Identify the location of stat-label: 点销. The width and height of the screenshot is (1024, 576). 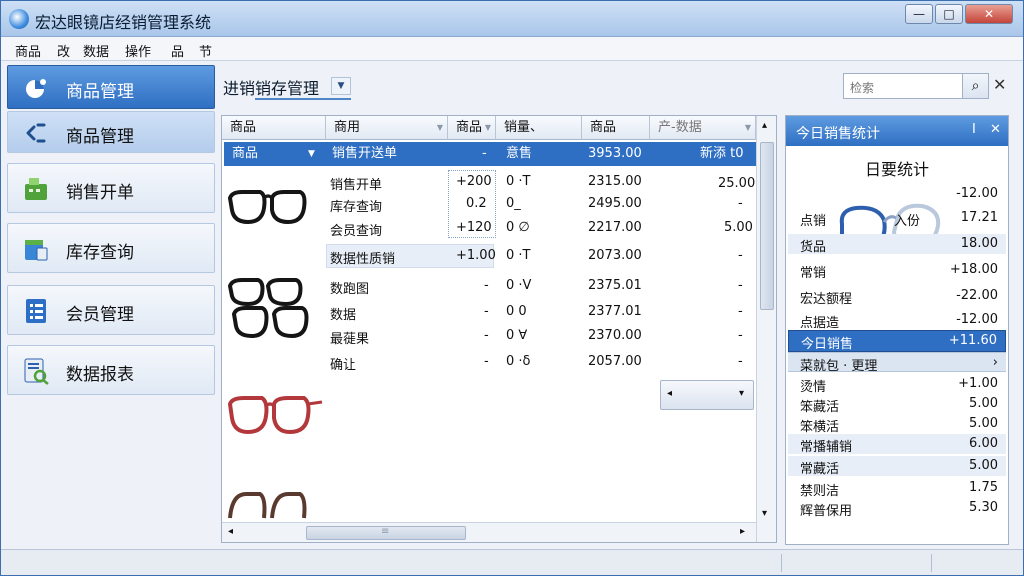
(813, 221).